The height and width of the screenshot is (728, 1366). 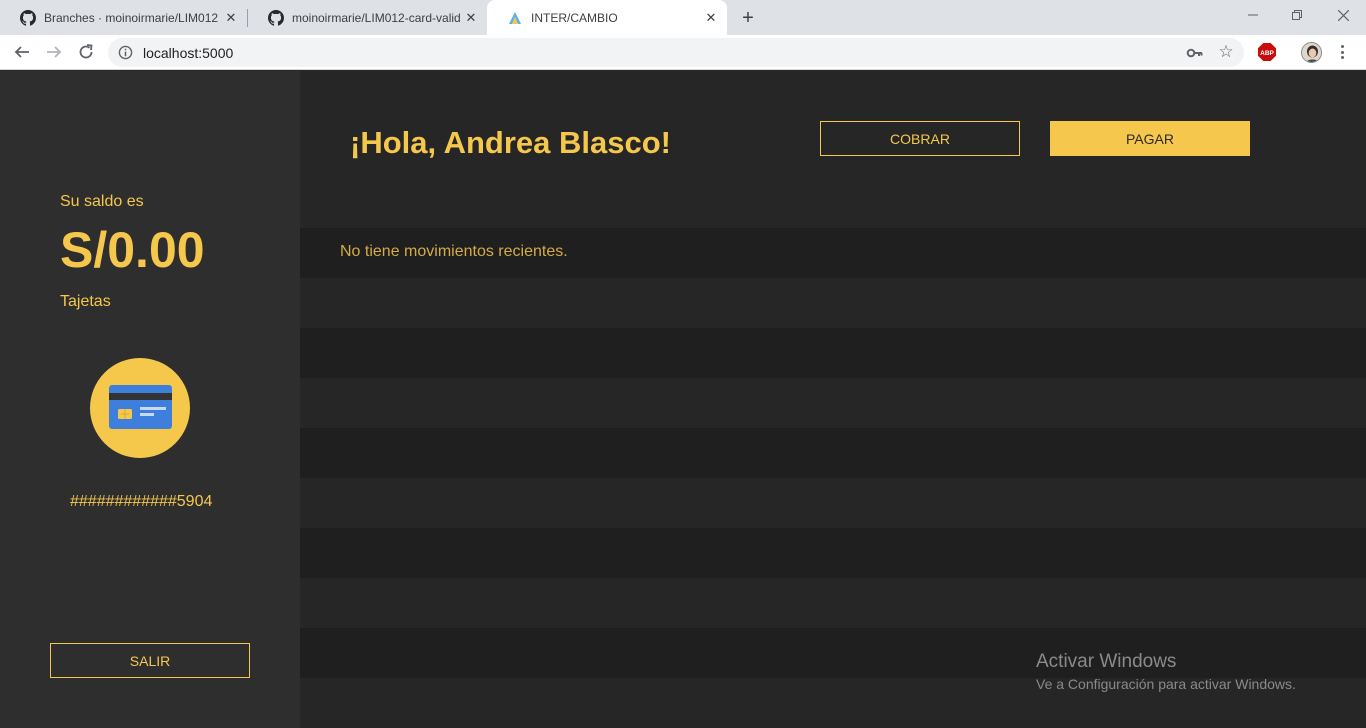 I want to click on watermark-subtitle: Ve a Configuración para activar Windows., so click(x=1166, y=684).